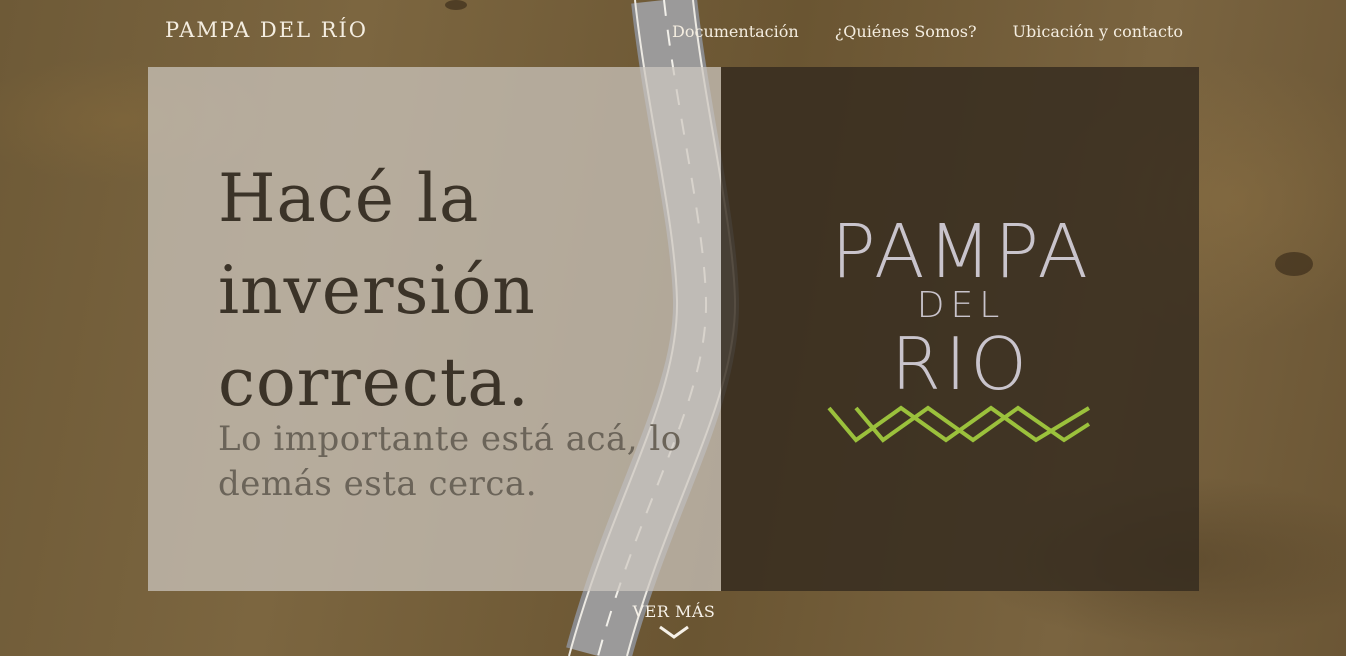 Image resolution: width=1346 pixels, height=656 pixels. Describe the element at coordinates (906, 31) in the screenshot. I see `nav-link-quienes-somos: ¿Quiénes Somos?` at that location.